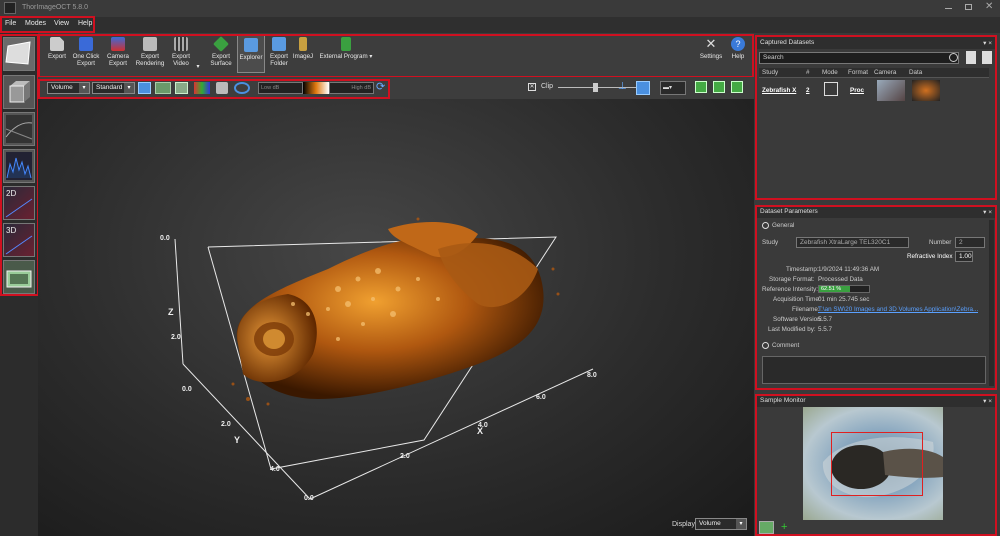 Image resolution: width=1000 pixels, height=536 pixels. What do you see at coordinates (222, 88) in the screenshot?
I see `cube-shade-icon` at bounding box center [222, 88].